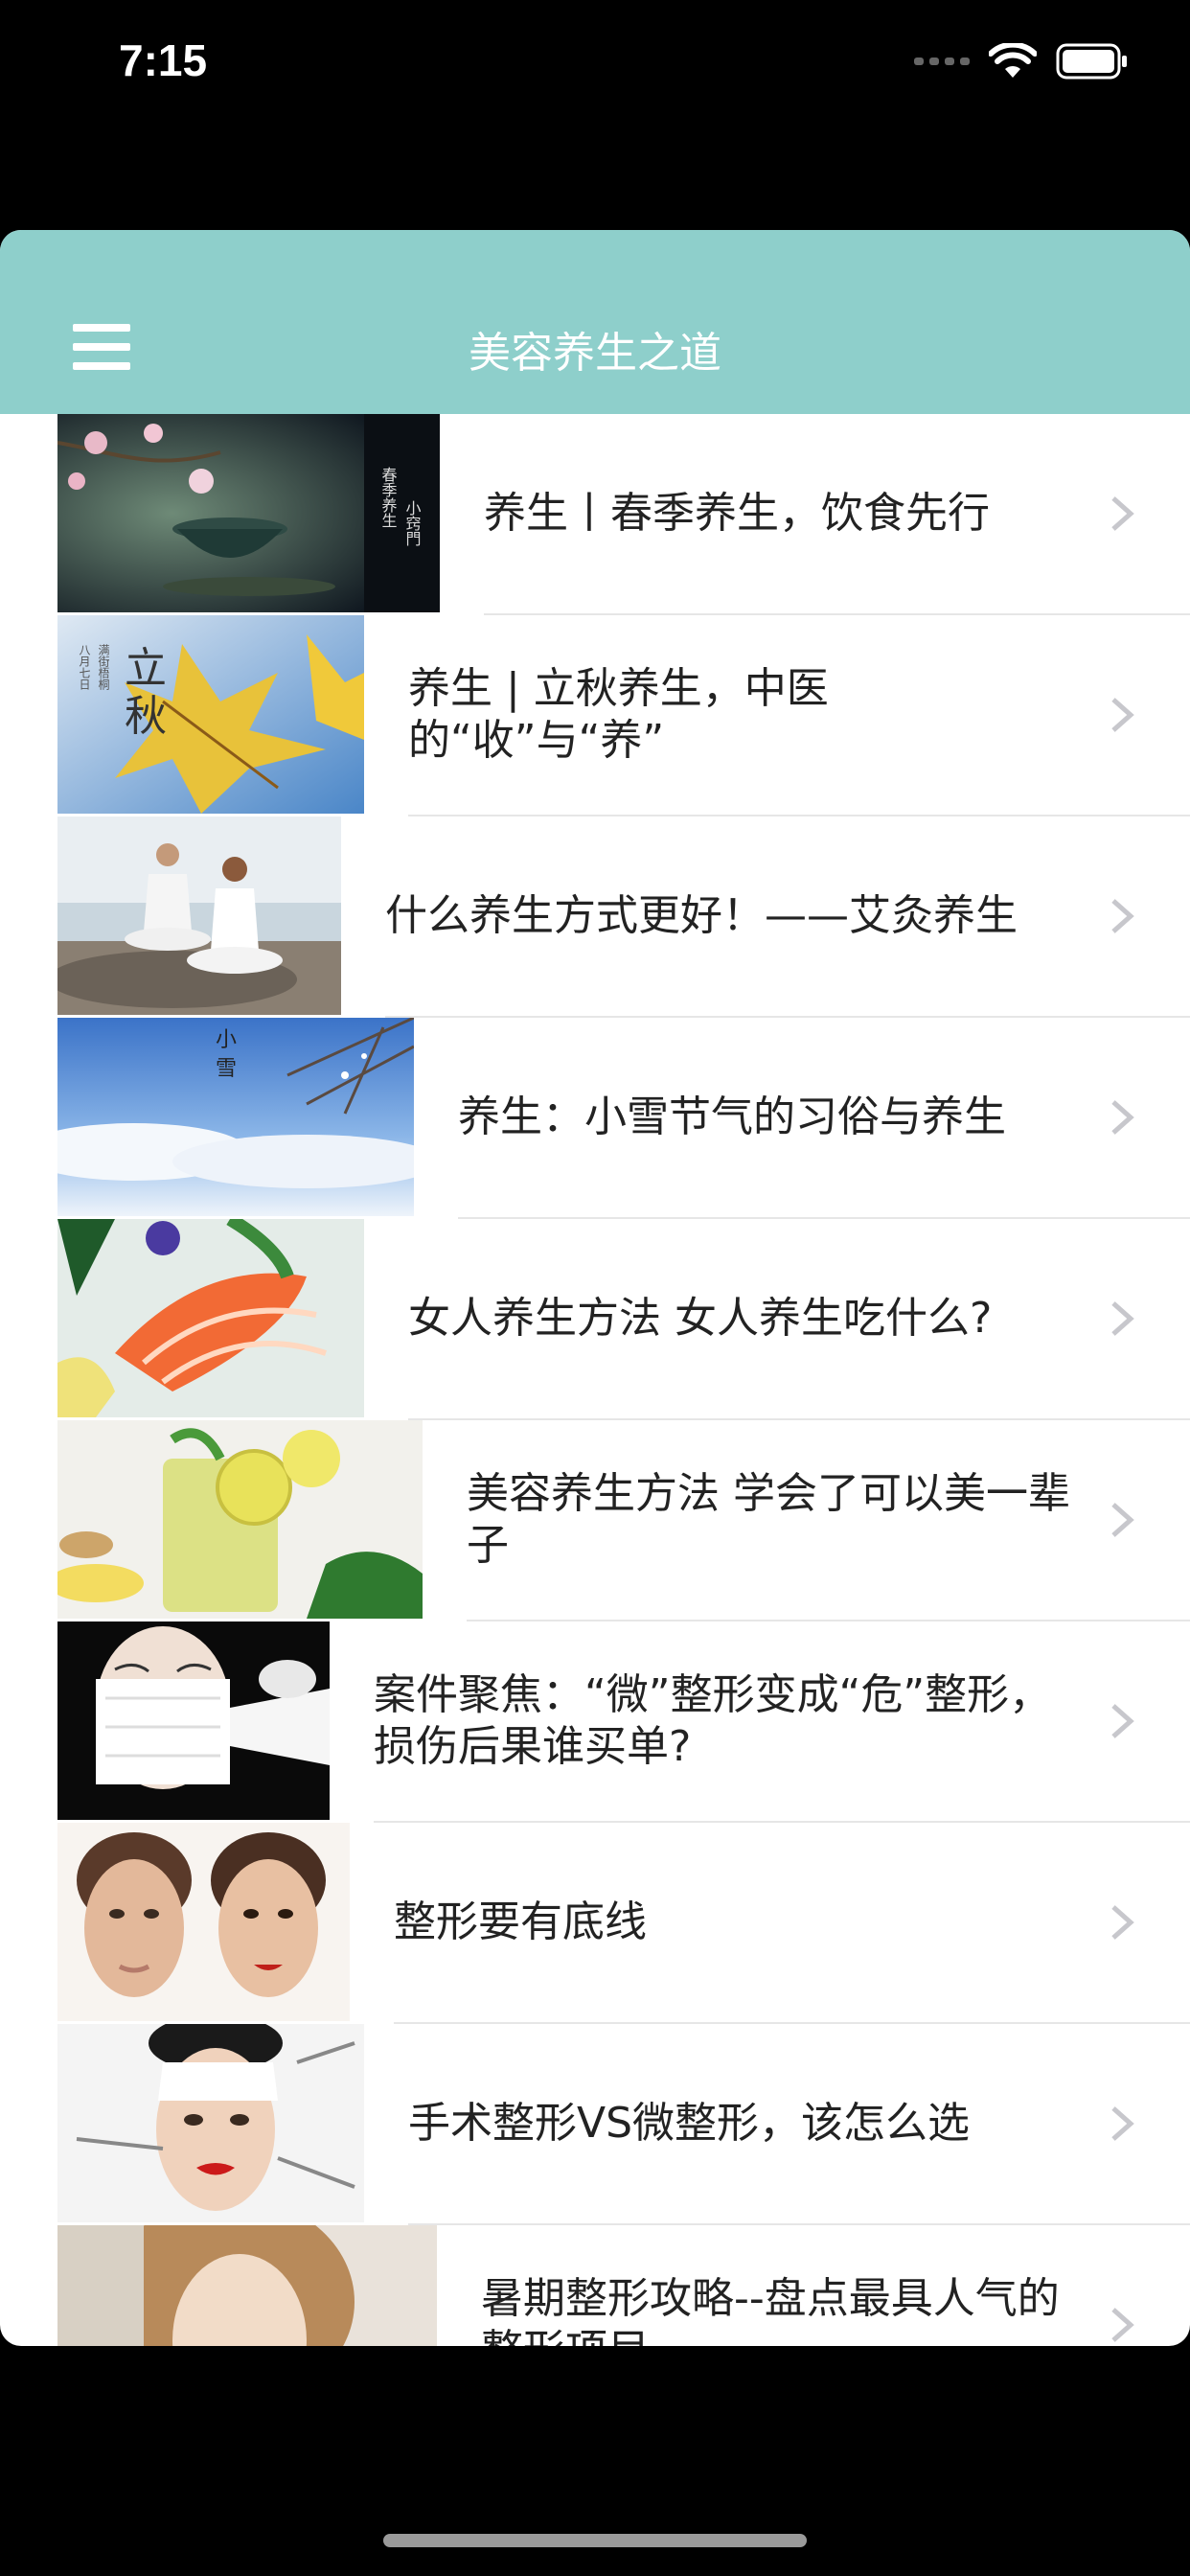 Image resolution: width=1190 pixels, height=2576 pixels. I want to click on list-item-title: 女人养生方法 女人养生吃什么?, so click(700, 1318).